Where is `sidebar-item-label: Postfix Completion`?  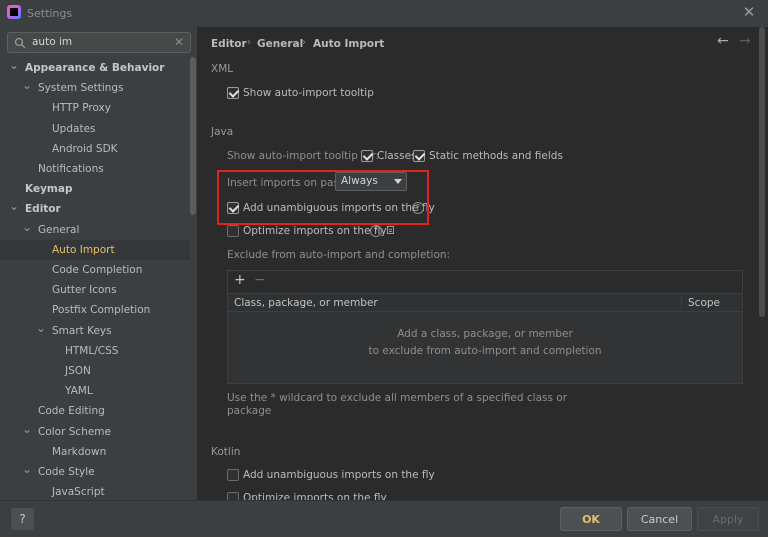 sidebar-item-label: Postfix Completion is located at coordinates (101, 310).